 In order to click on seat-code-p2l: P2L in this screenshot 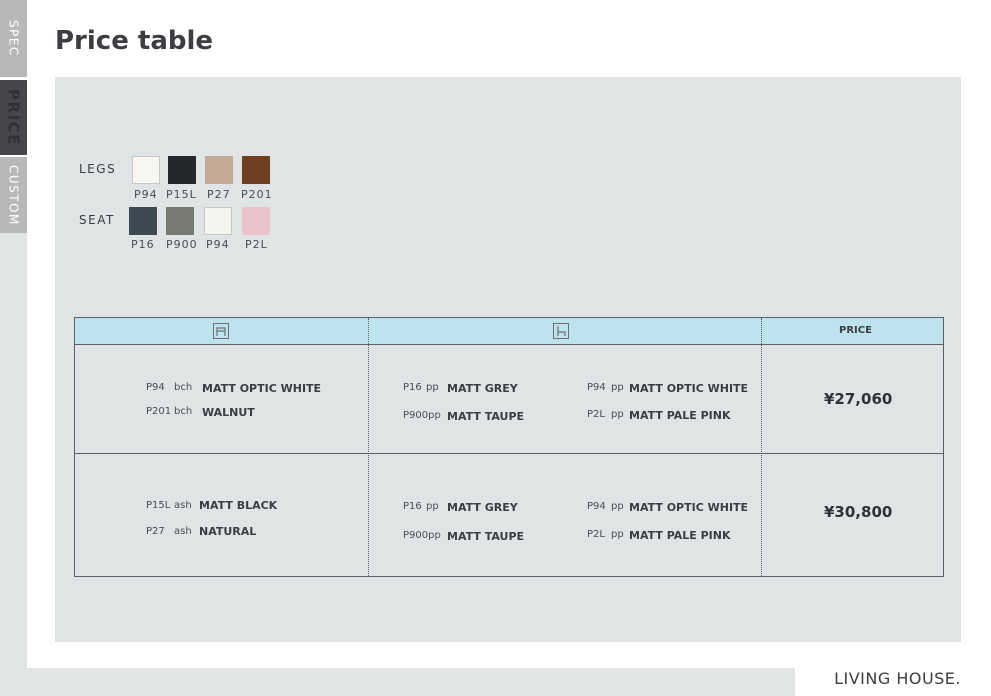, I will do `click(256, 244)`.